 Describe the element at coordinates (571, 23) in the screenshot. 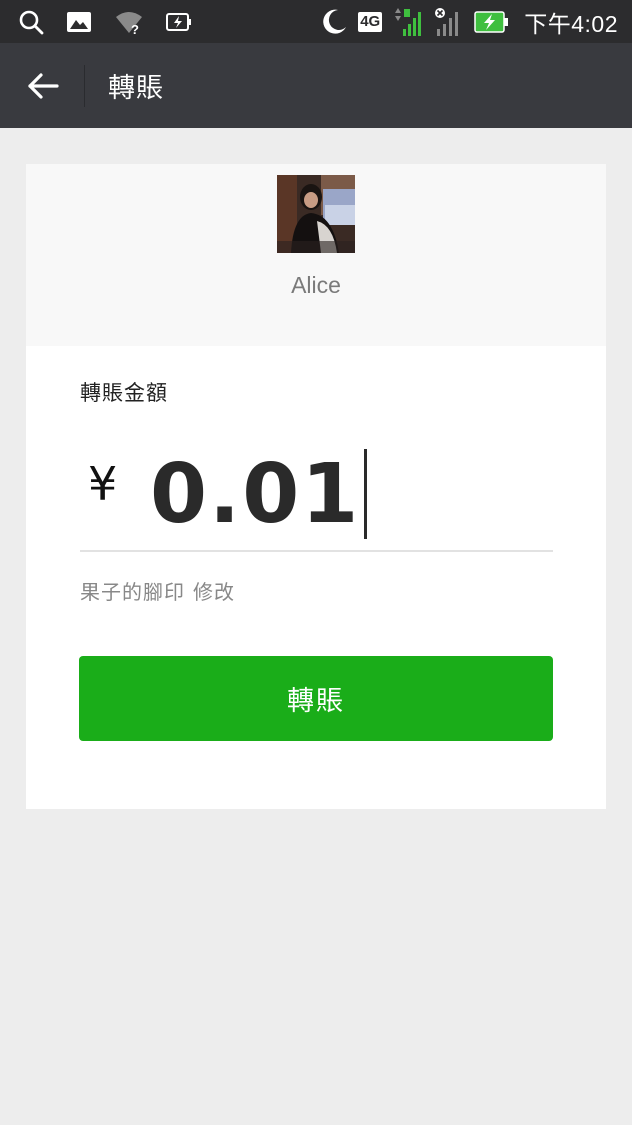

I see `status-time: 下午4:02` at that location.